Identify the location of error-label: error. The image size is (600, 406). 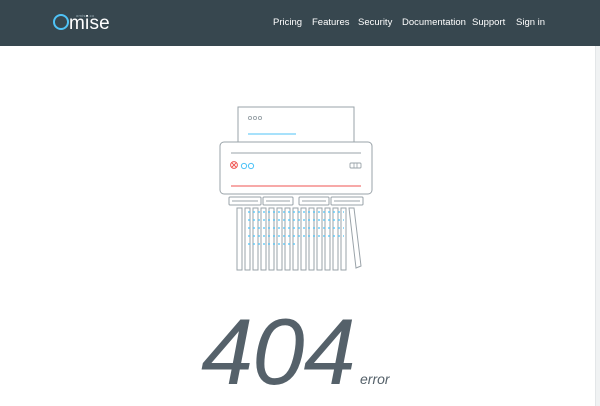
(375, 379).